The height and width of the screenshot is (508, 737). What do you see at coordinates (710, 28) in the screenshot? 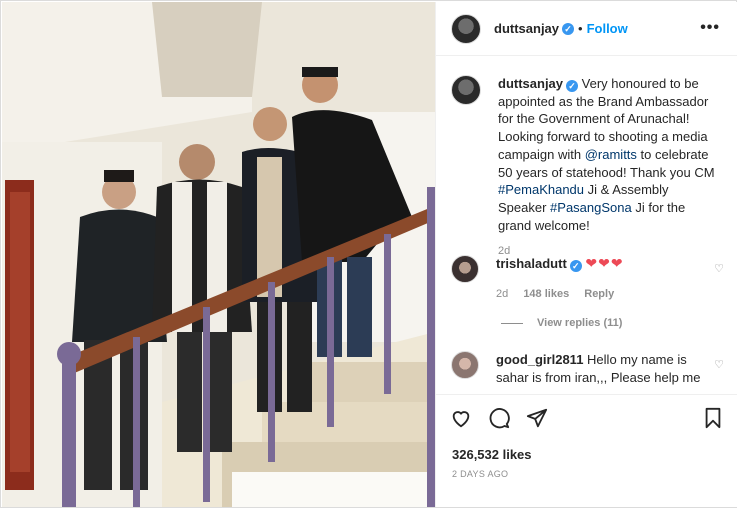
I see `more-options-icon: •••` at bounding box center [710, 28].